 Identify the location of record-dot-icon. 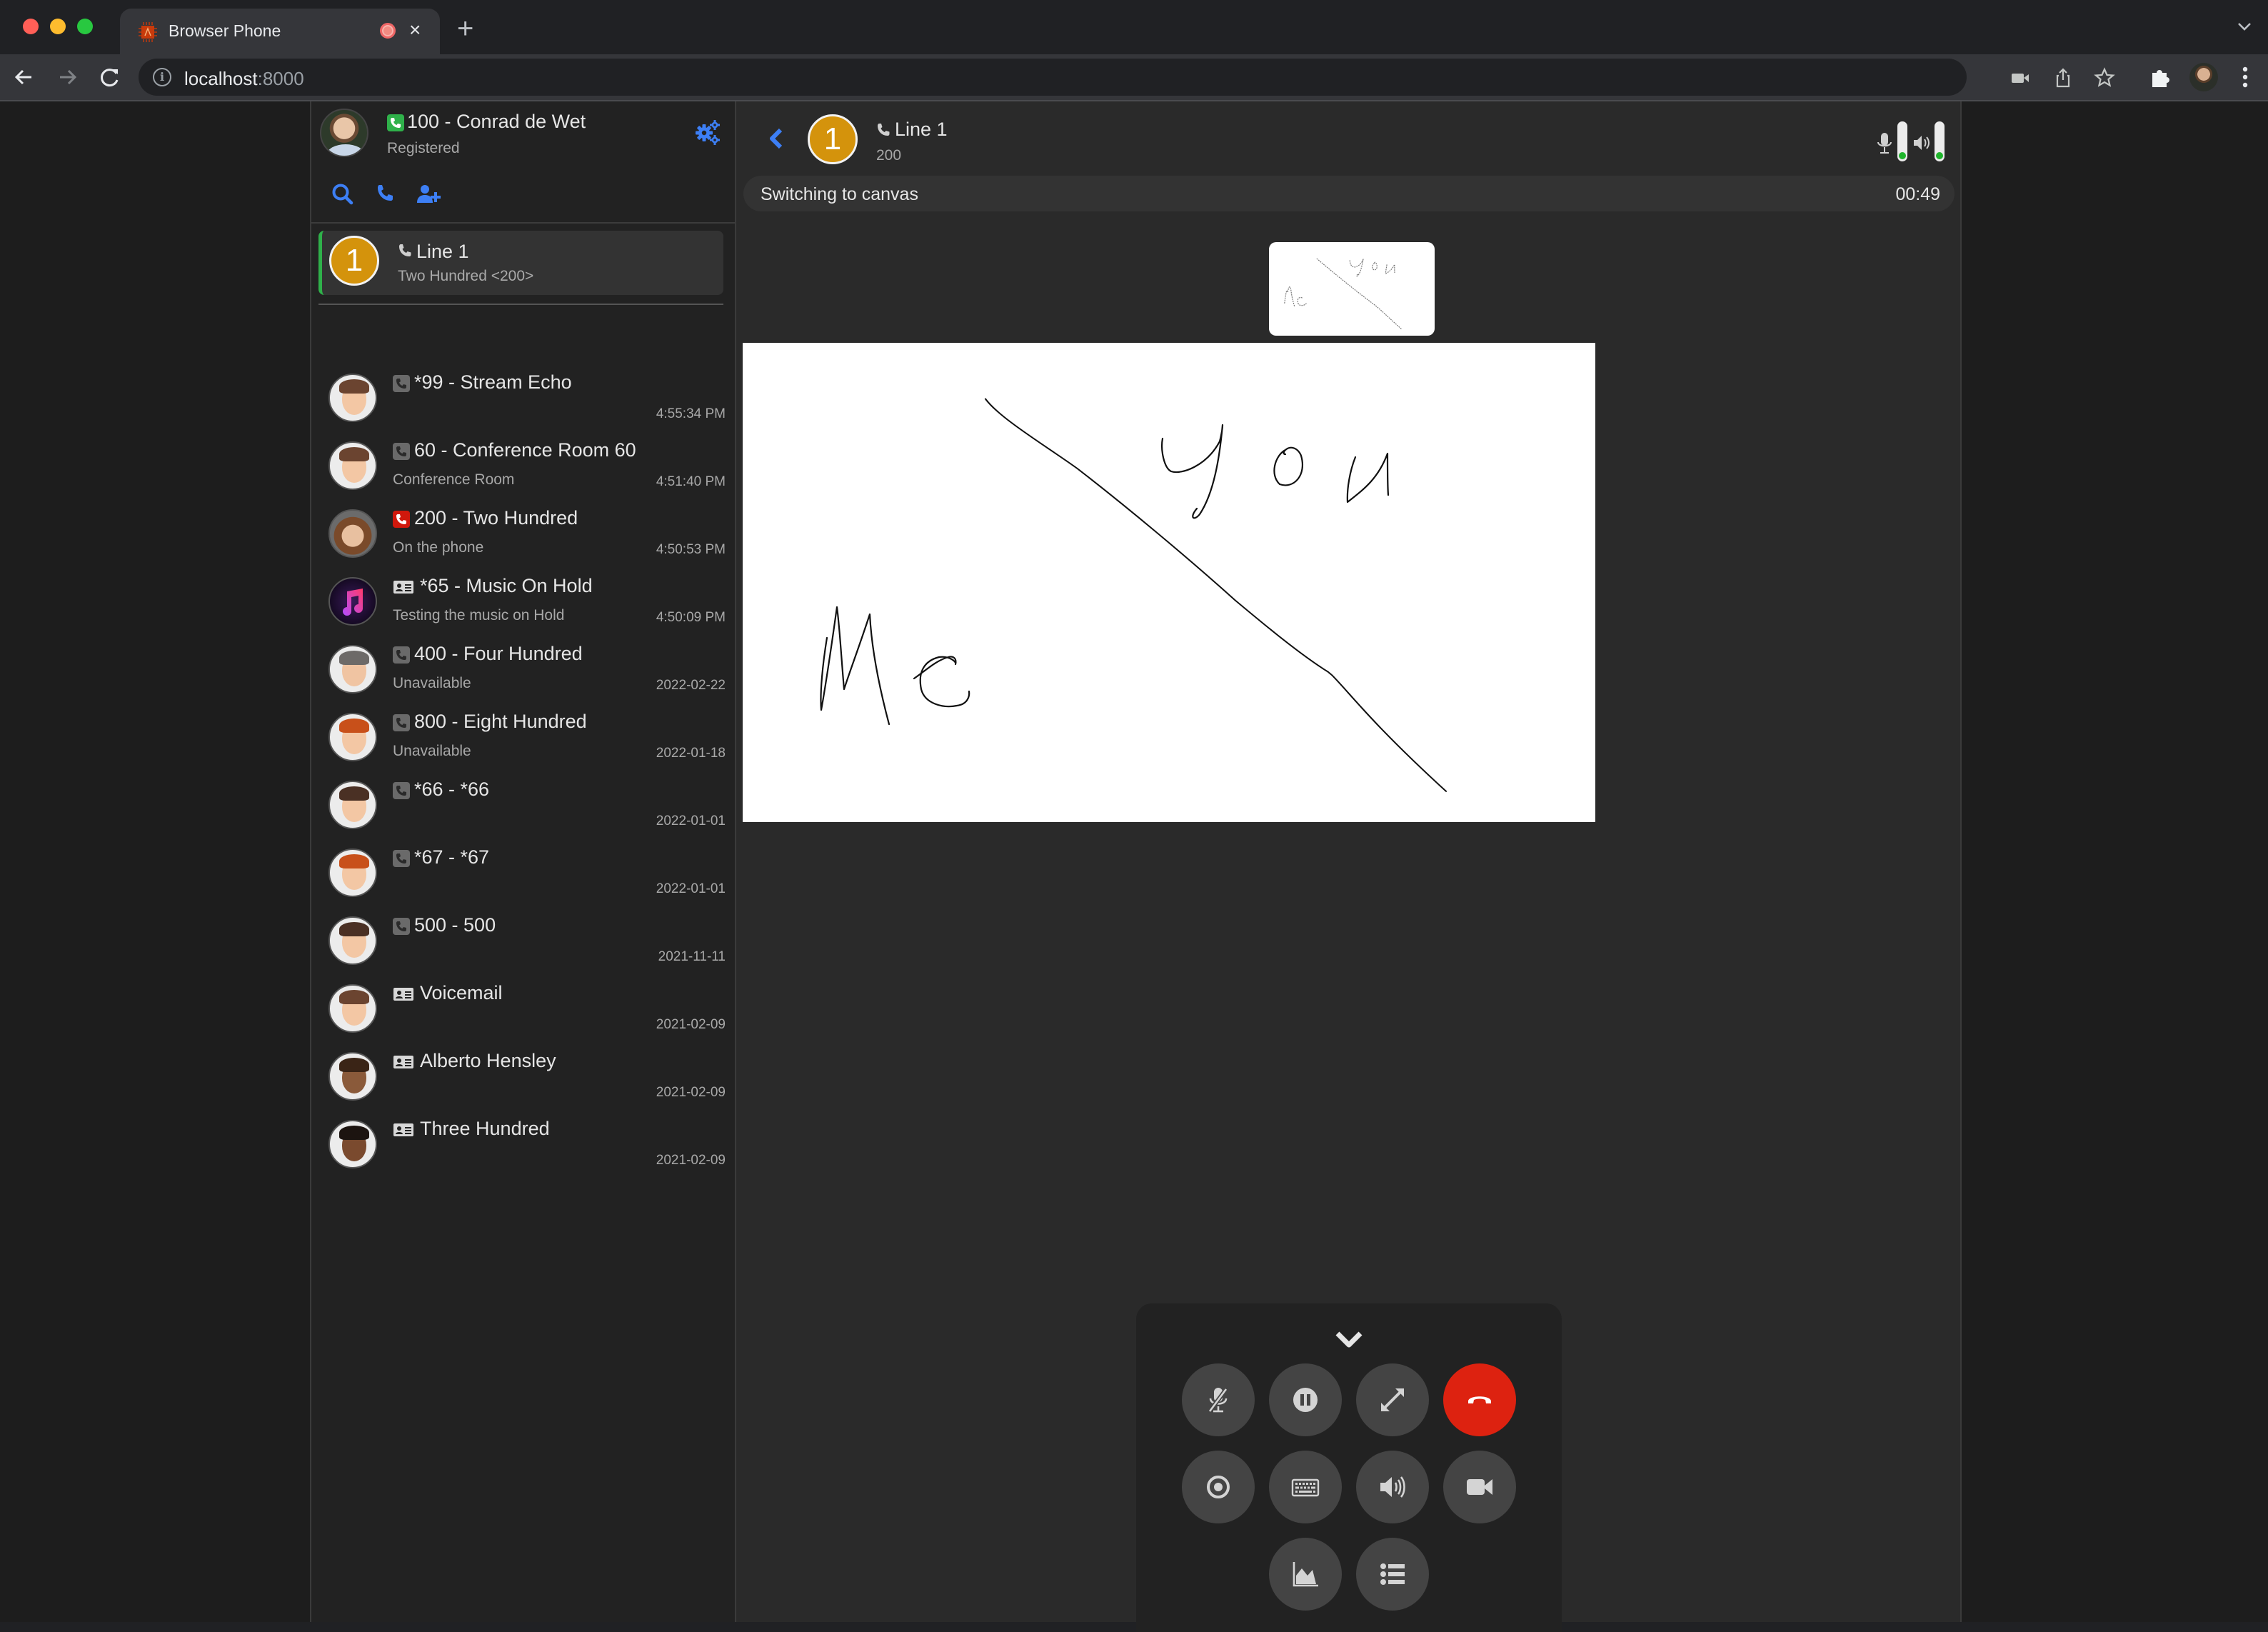
(1218, 1487).